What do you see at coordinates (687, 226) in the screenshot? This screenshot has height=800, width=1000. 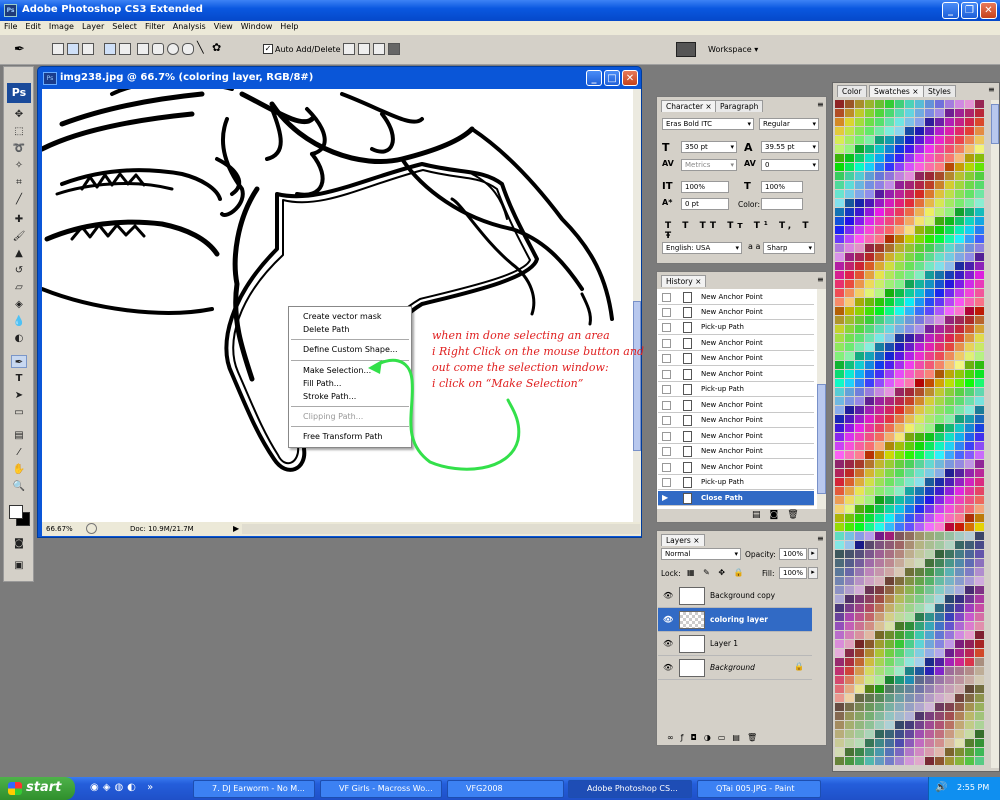 I see `faux-italic-button: T` at bounding box center [687, 226].